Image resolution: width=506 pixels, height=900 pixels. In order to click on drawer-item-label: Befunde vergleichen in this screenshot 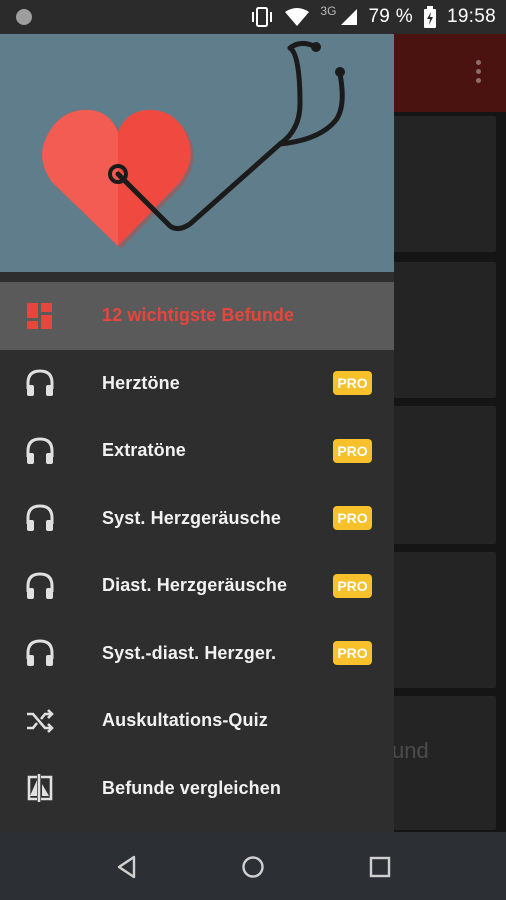, I will do `click(191, 787)`.